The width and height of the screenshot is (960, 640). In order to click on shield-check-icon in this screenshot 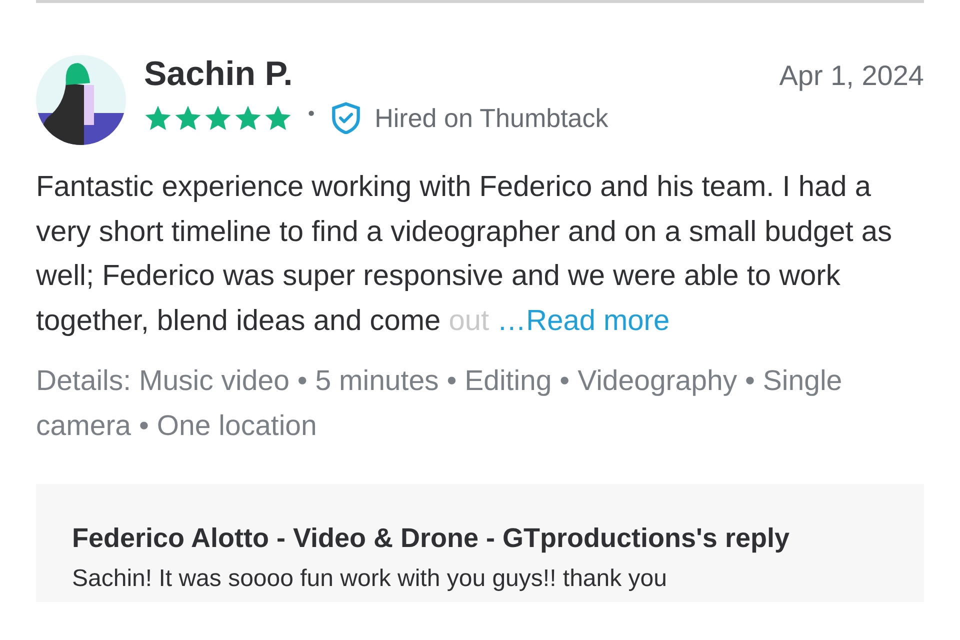, I will do `click(345, 118)`.